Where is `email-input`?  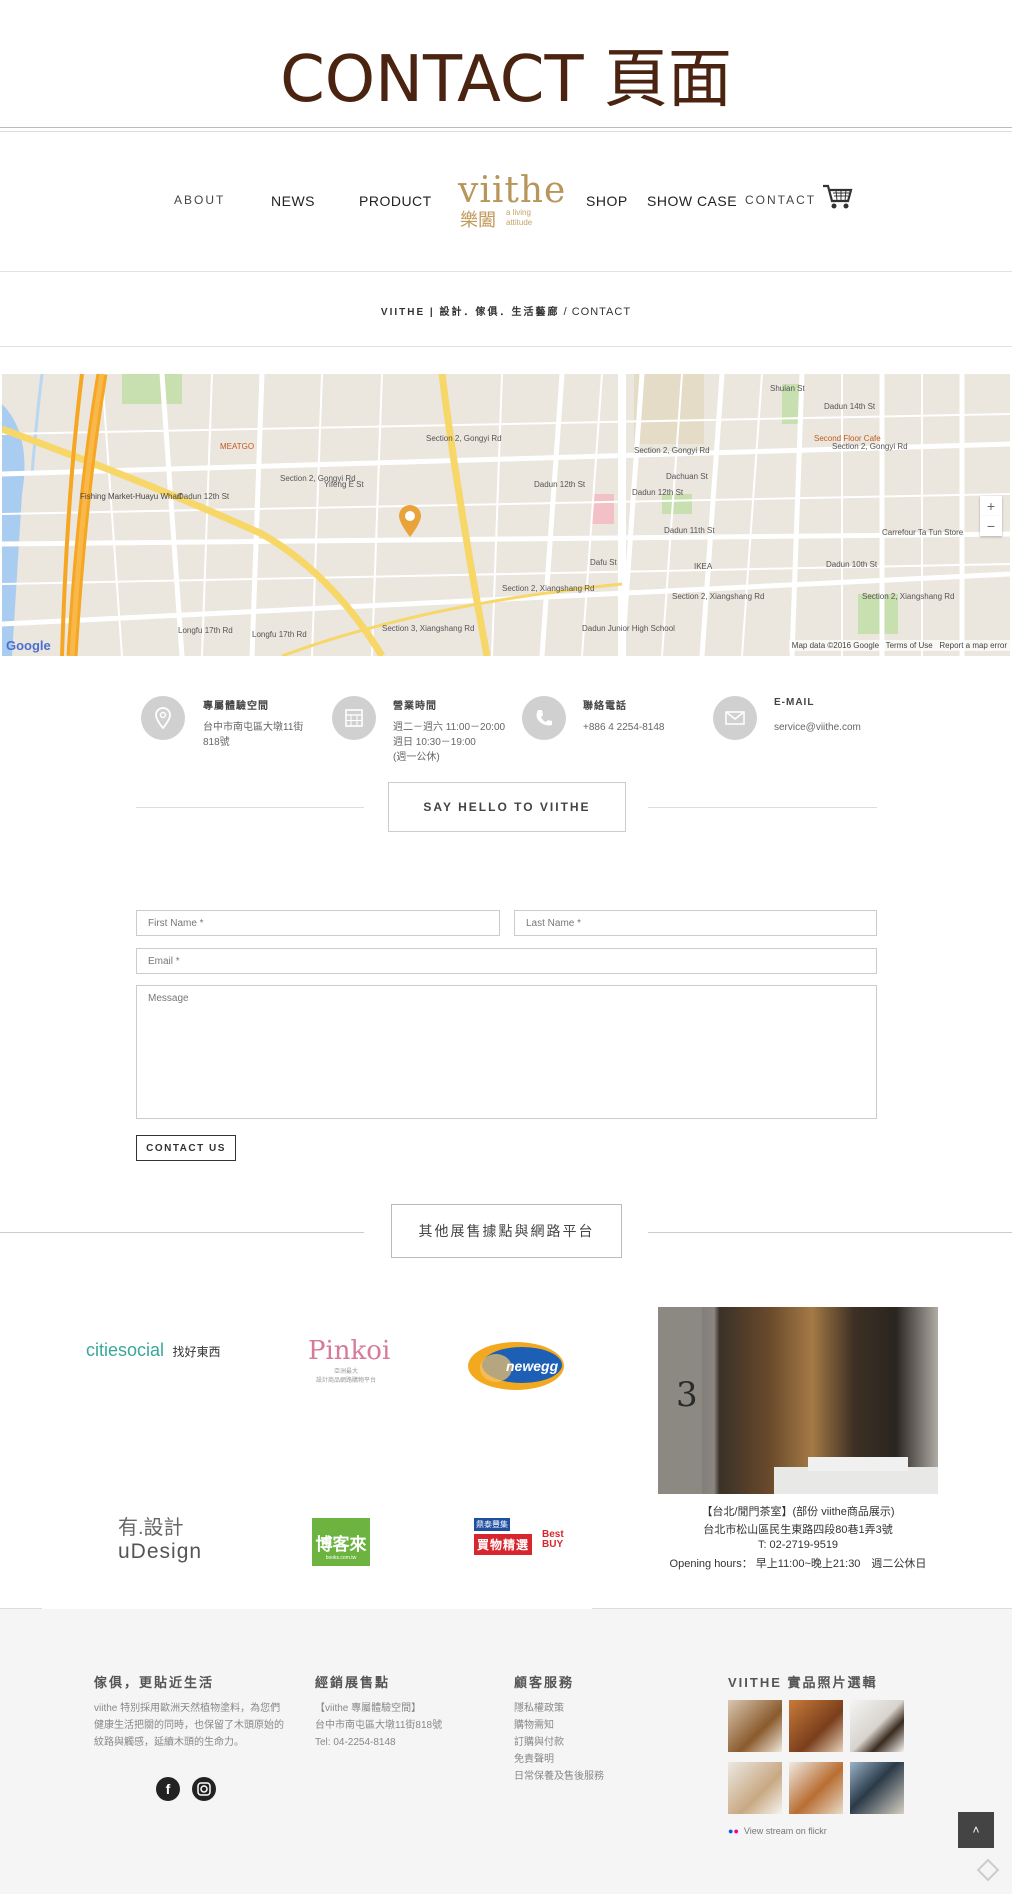
email-input is located at coordinates (506, 961).